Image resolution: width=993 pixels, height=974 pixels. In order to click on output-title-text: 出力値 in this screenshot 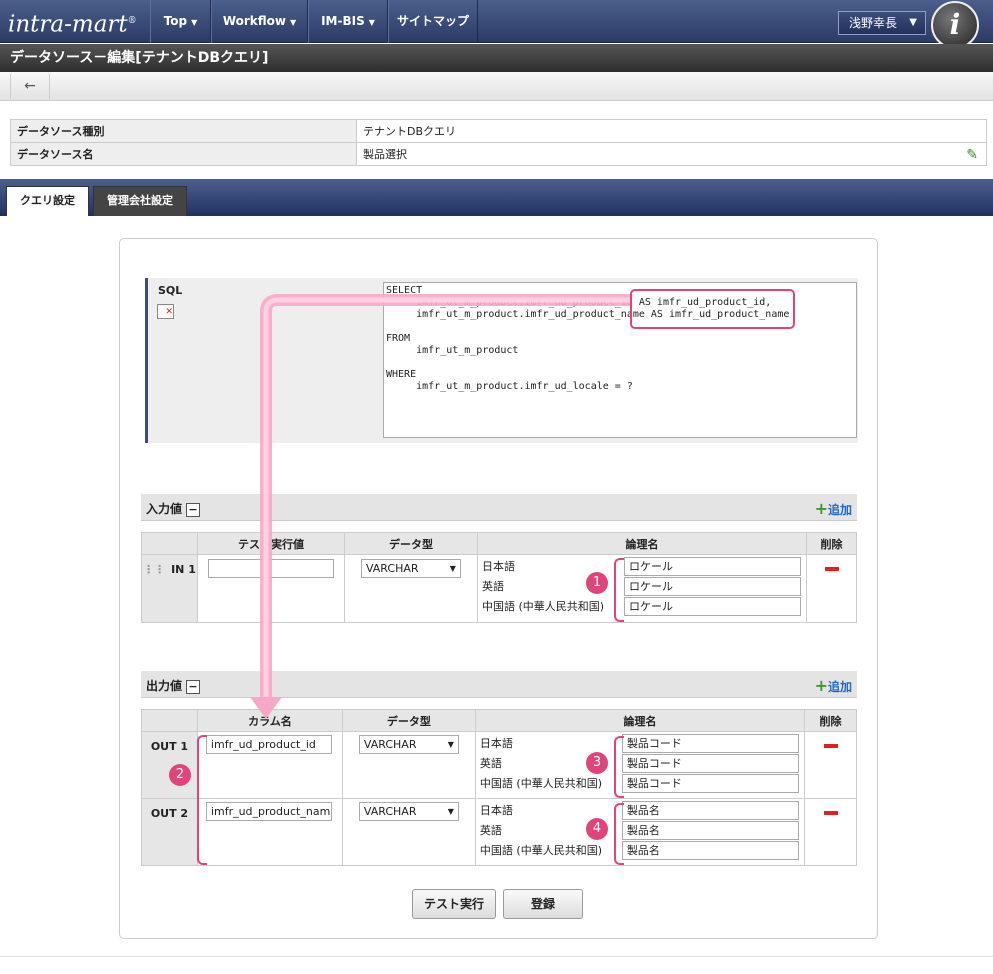, I will do `click(164, 686)`.